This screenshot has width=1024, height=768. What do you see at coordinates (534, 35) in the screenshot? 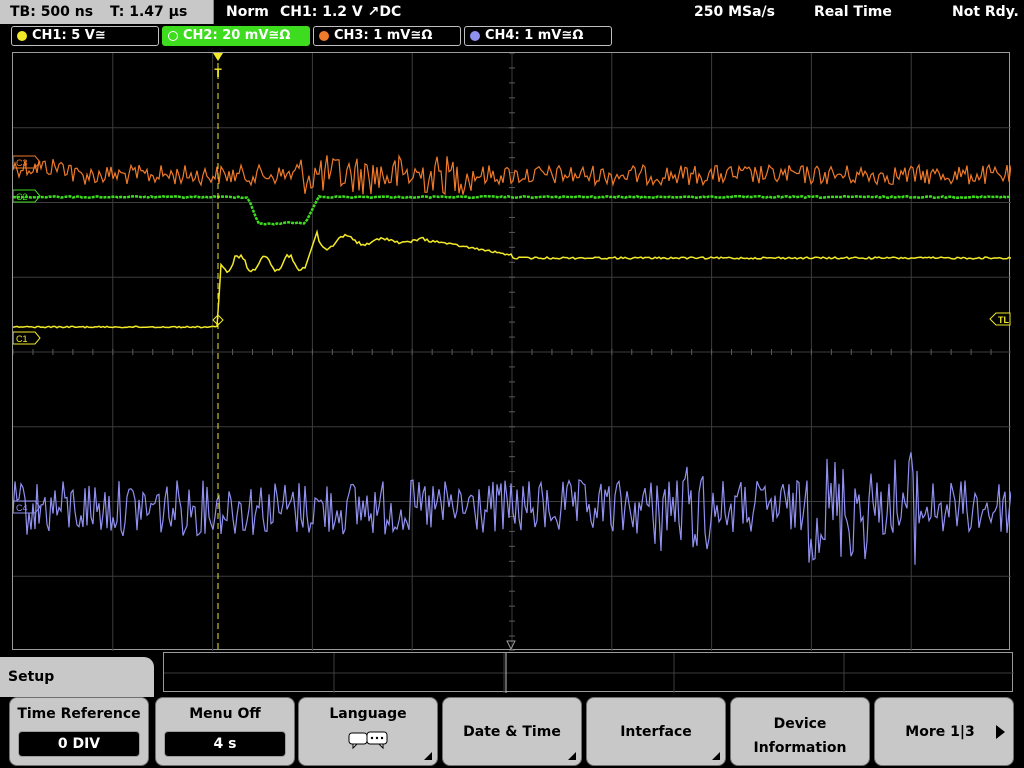
I see `channel-label: CH4: 1 mV≅Ω` at bounding box center [534, 35].